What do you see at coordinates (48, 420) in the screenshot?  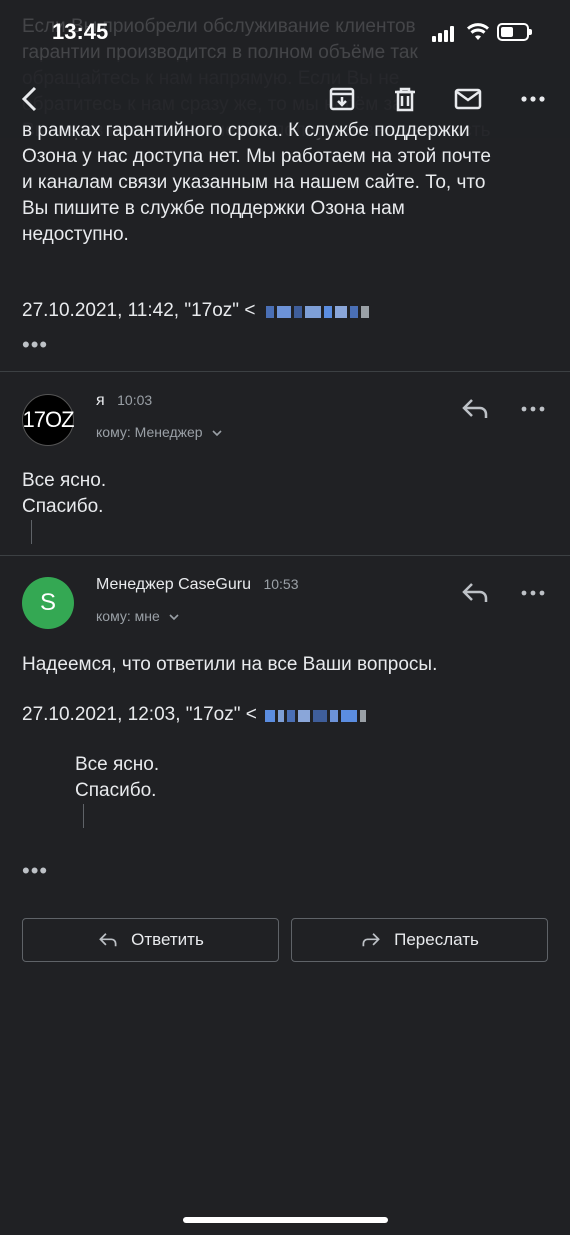 I see `avatar: 17OZ` at bounding box center [48, 420].